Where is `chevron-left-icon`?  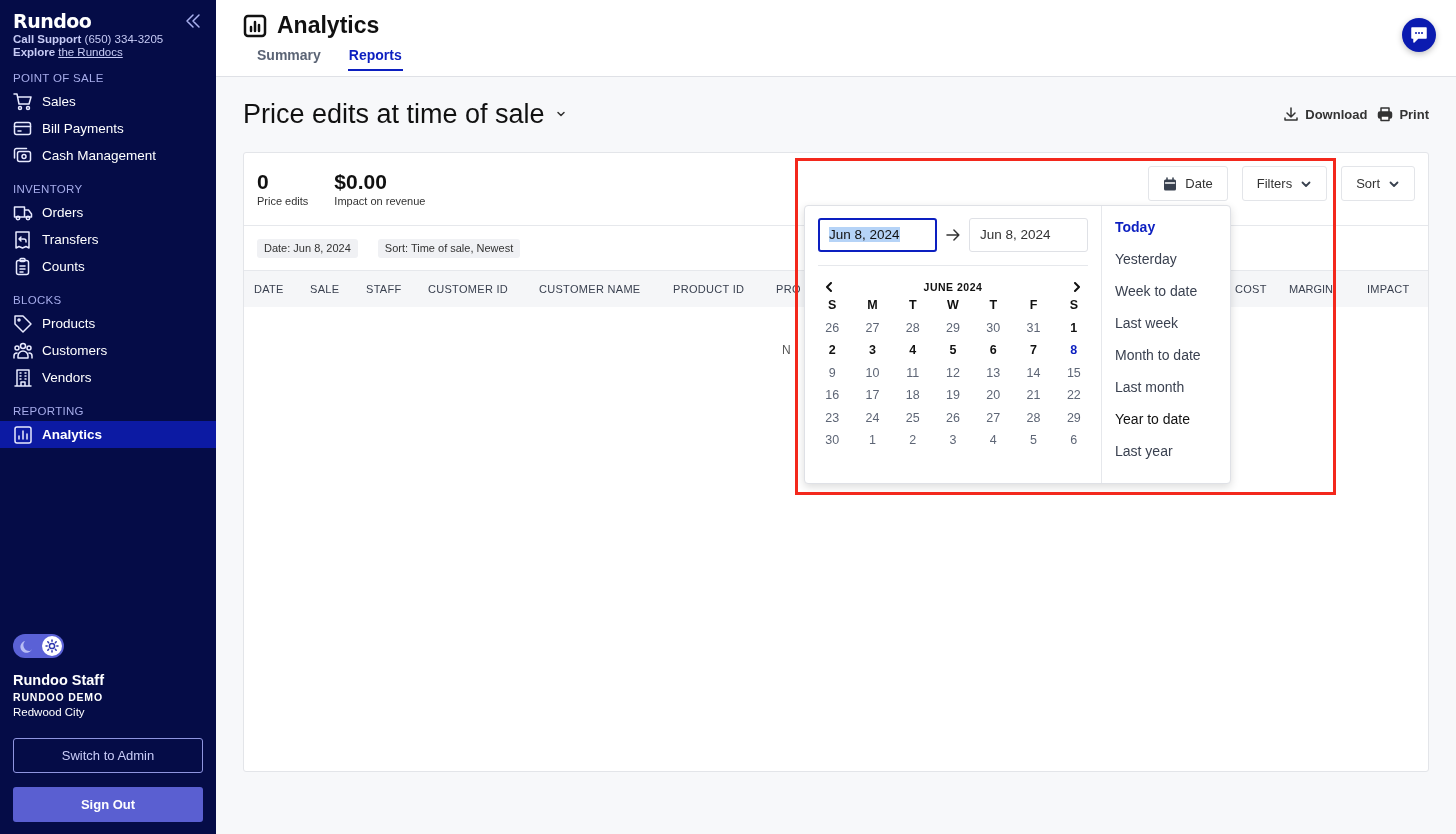
chevron-left-icon is located at coordinates (829, 287).